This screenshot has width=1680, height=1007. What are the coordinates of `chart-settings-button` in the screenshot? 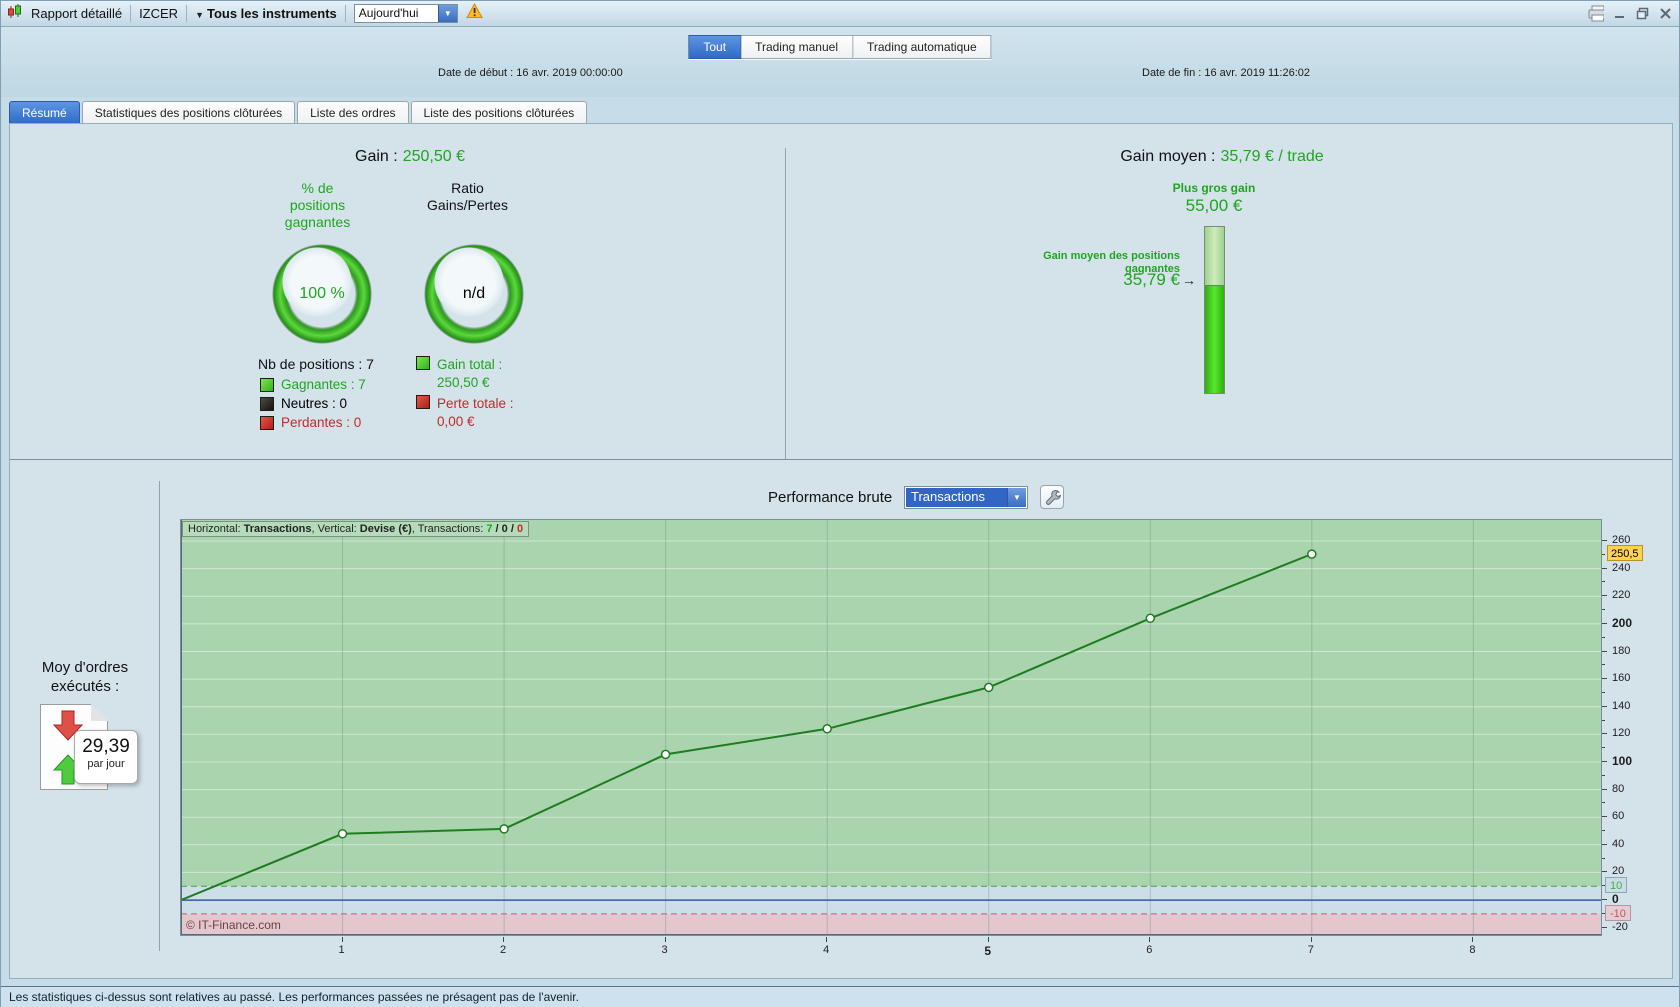 It's located at (1052, 497).